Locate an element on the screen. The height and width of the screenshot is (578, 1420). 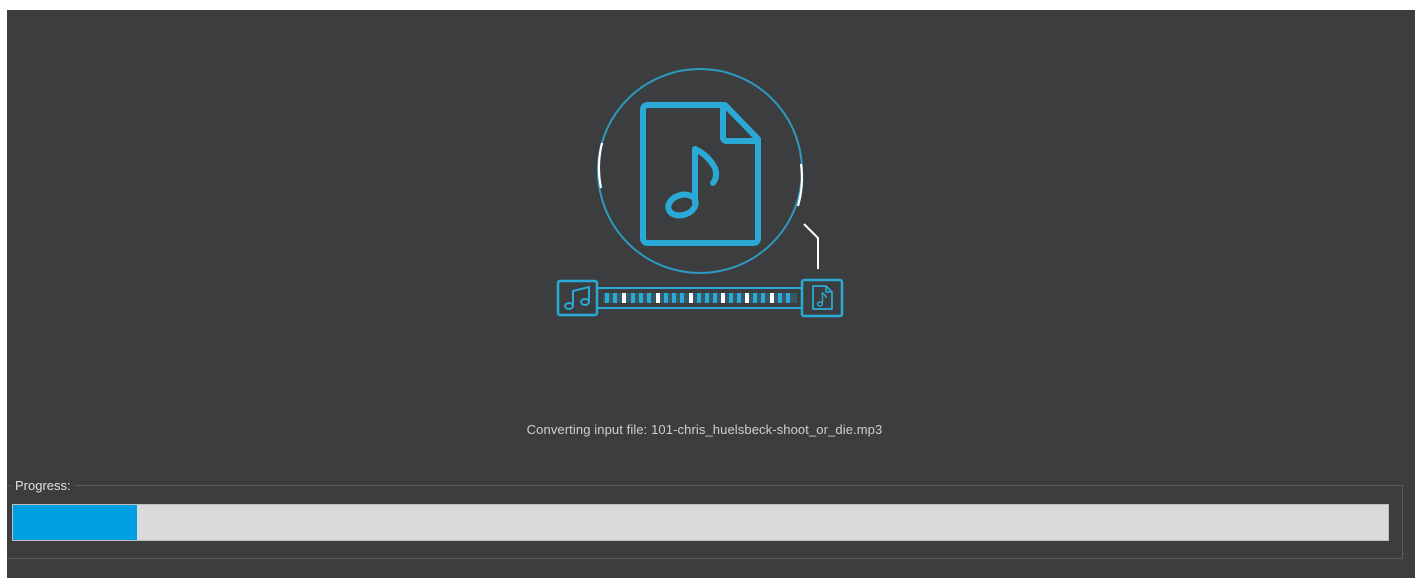
music-notes-icon is located at coordinates (577, 298).